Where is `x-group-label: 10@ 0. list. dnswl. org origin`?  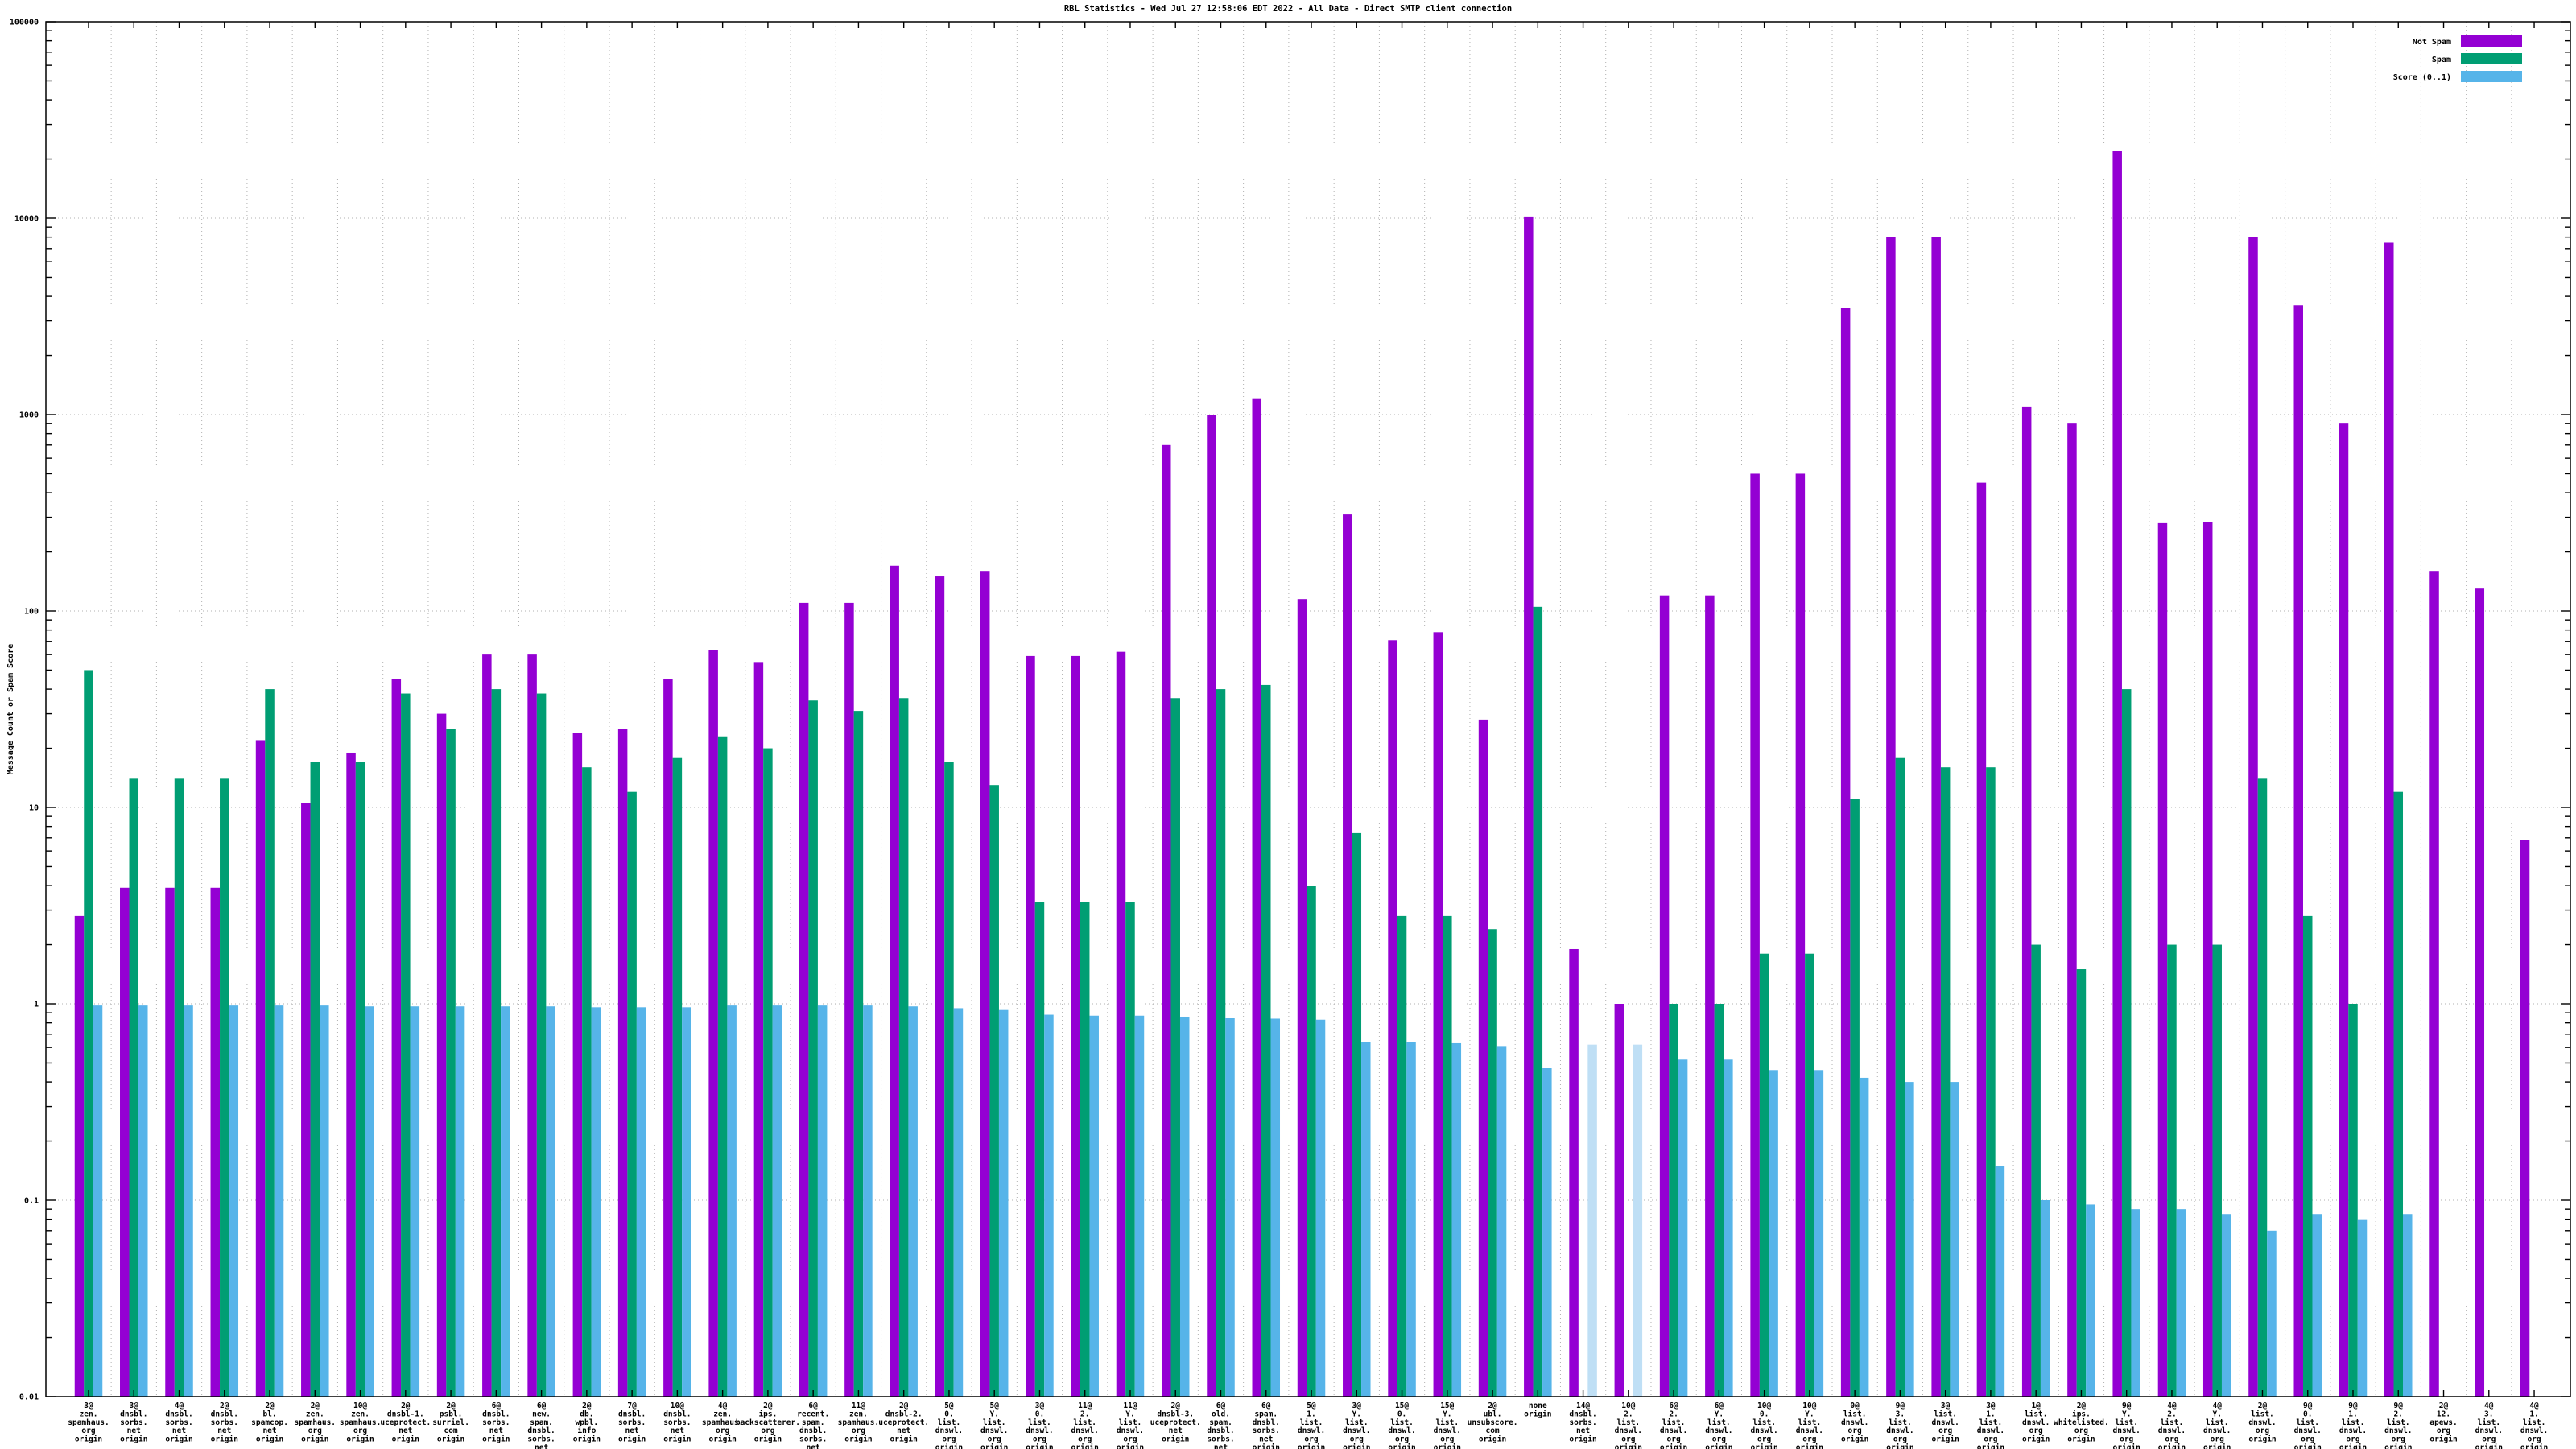
x-group-label: 10@ 0. list. dnswl. org origin is located at coordinates (1764, 1425).